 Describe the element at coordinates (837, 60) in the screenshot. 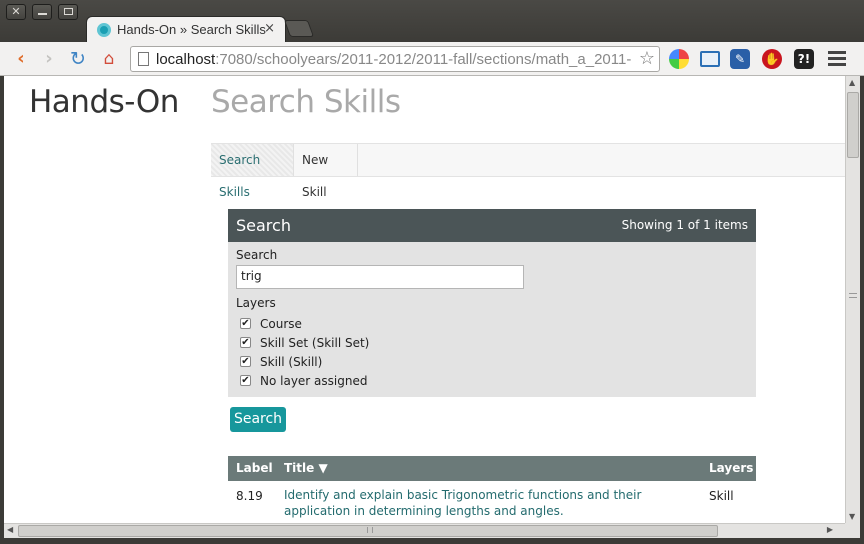

I see `browser-menu-icon` at that location.